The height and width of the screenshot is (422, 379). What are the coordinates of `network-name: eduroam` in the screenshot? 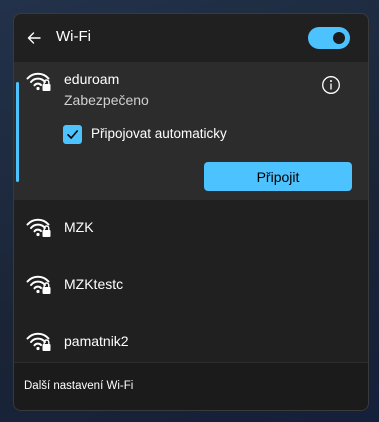 It's located at (92, 79).